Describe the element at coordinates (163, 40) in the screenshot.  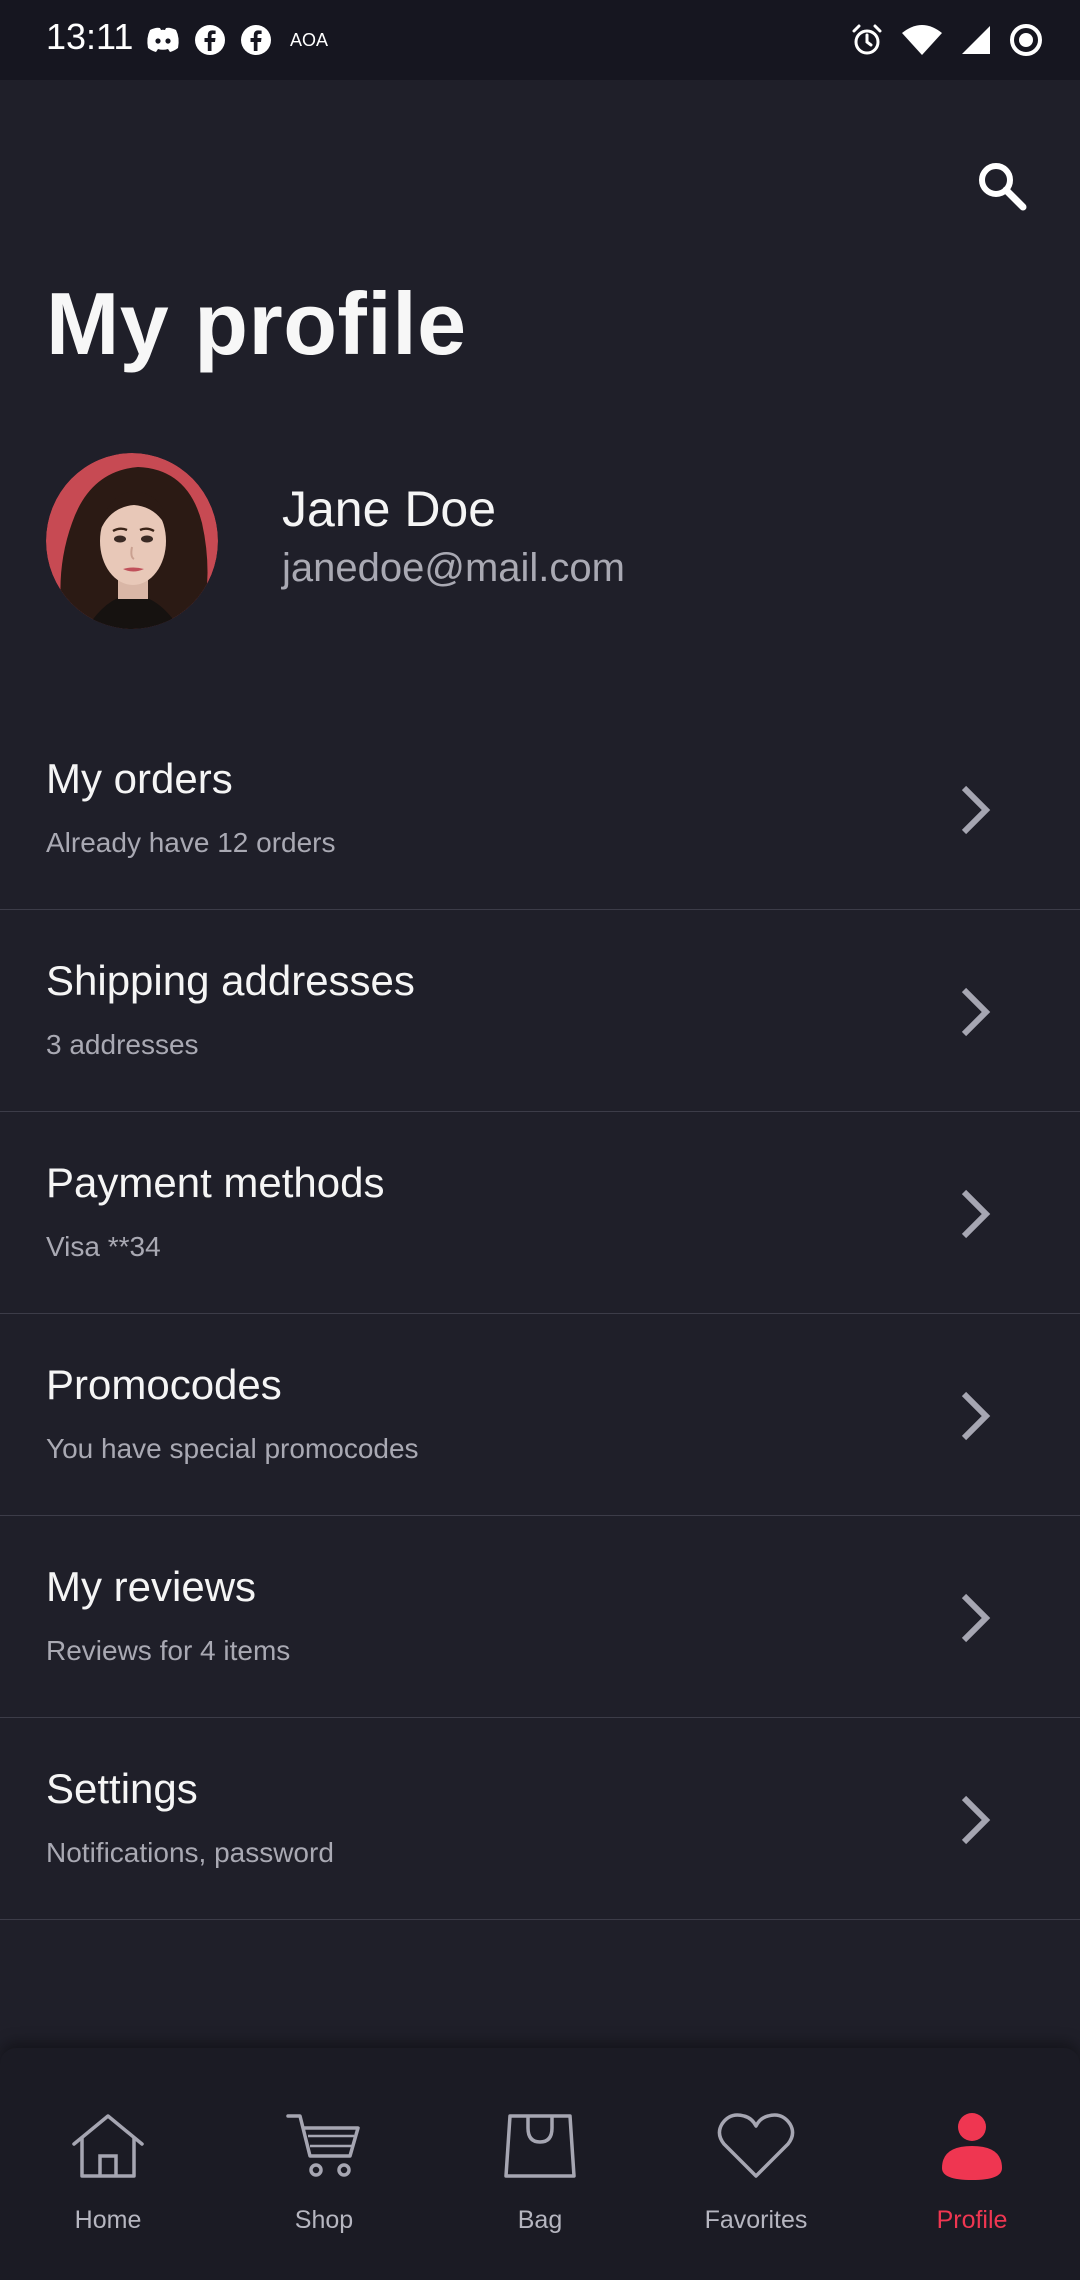
I see `discord-icon` at that location.